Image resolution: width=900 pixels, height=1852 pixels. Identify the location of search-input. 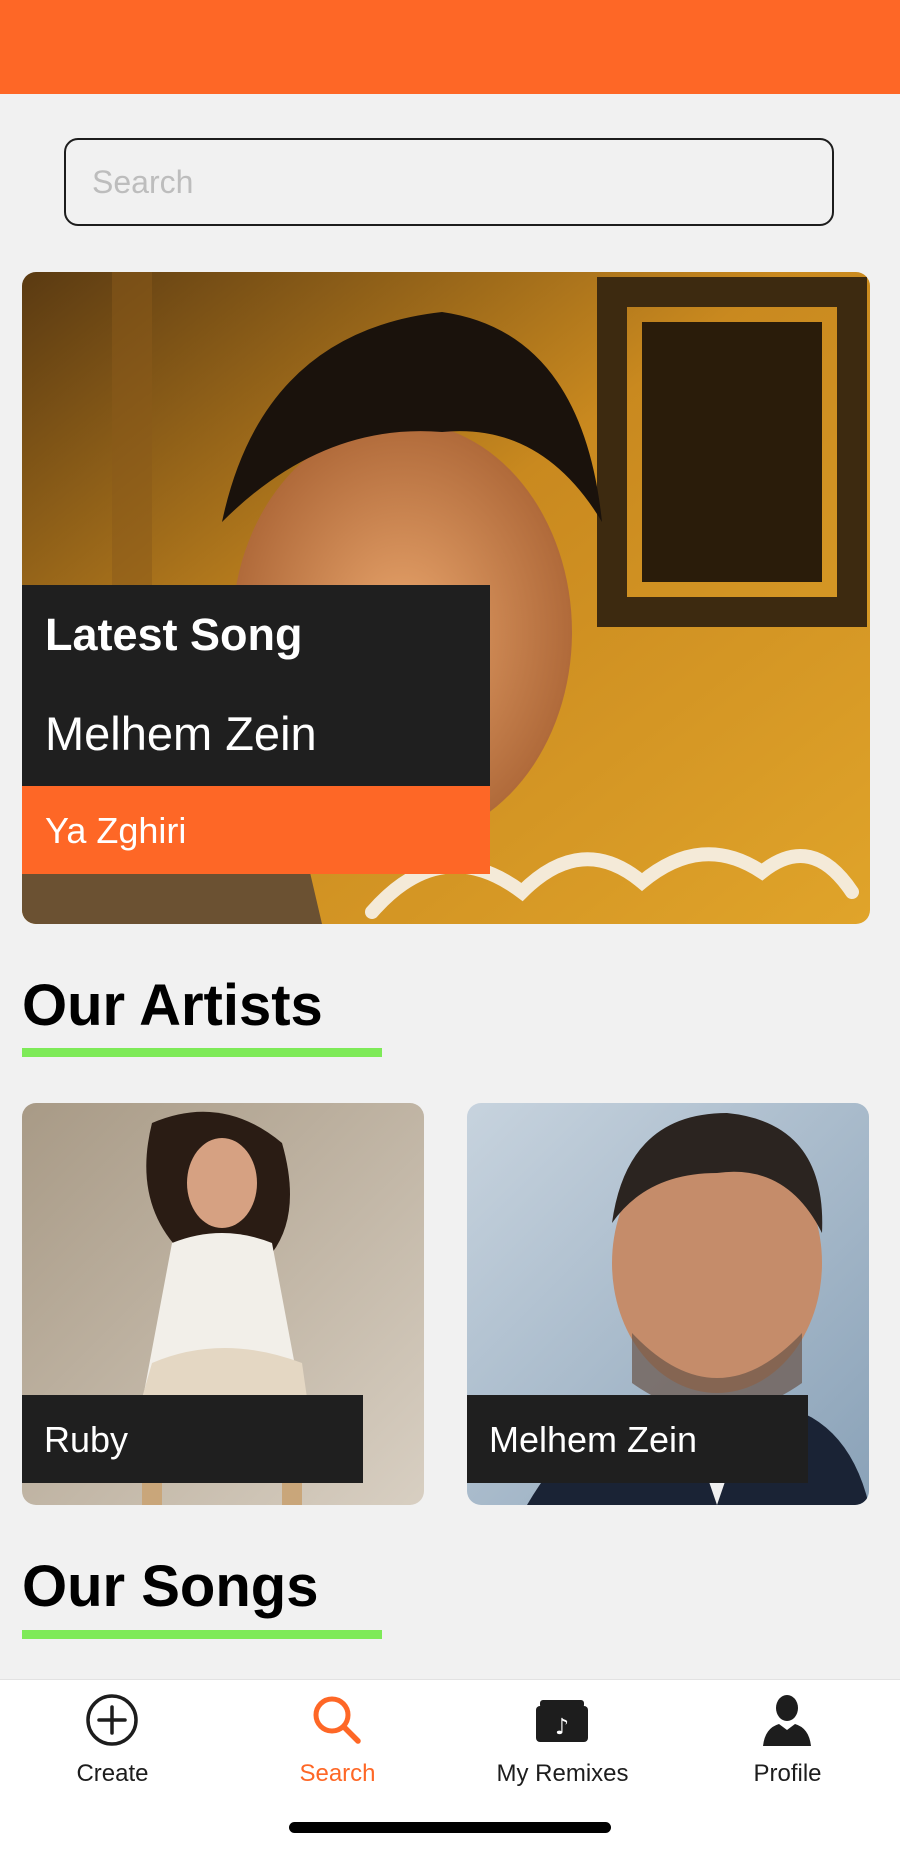
(452, 182).